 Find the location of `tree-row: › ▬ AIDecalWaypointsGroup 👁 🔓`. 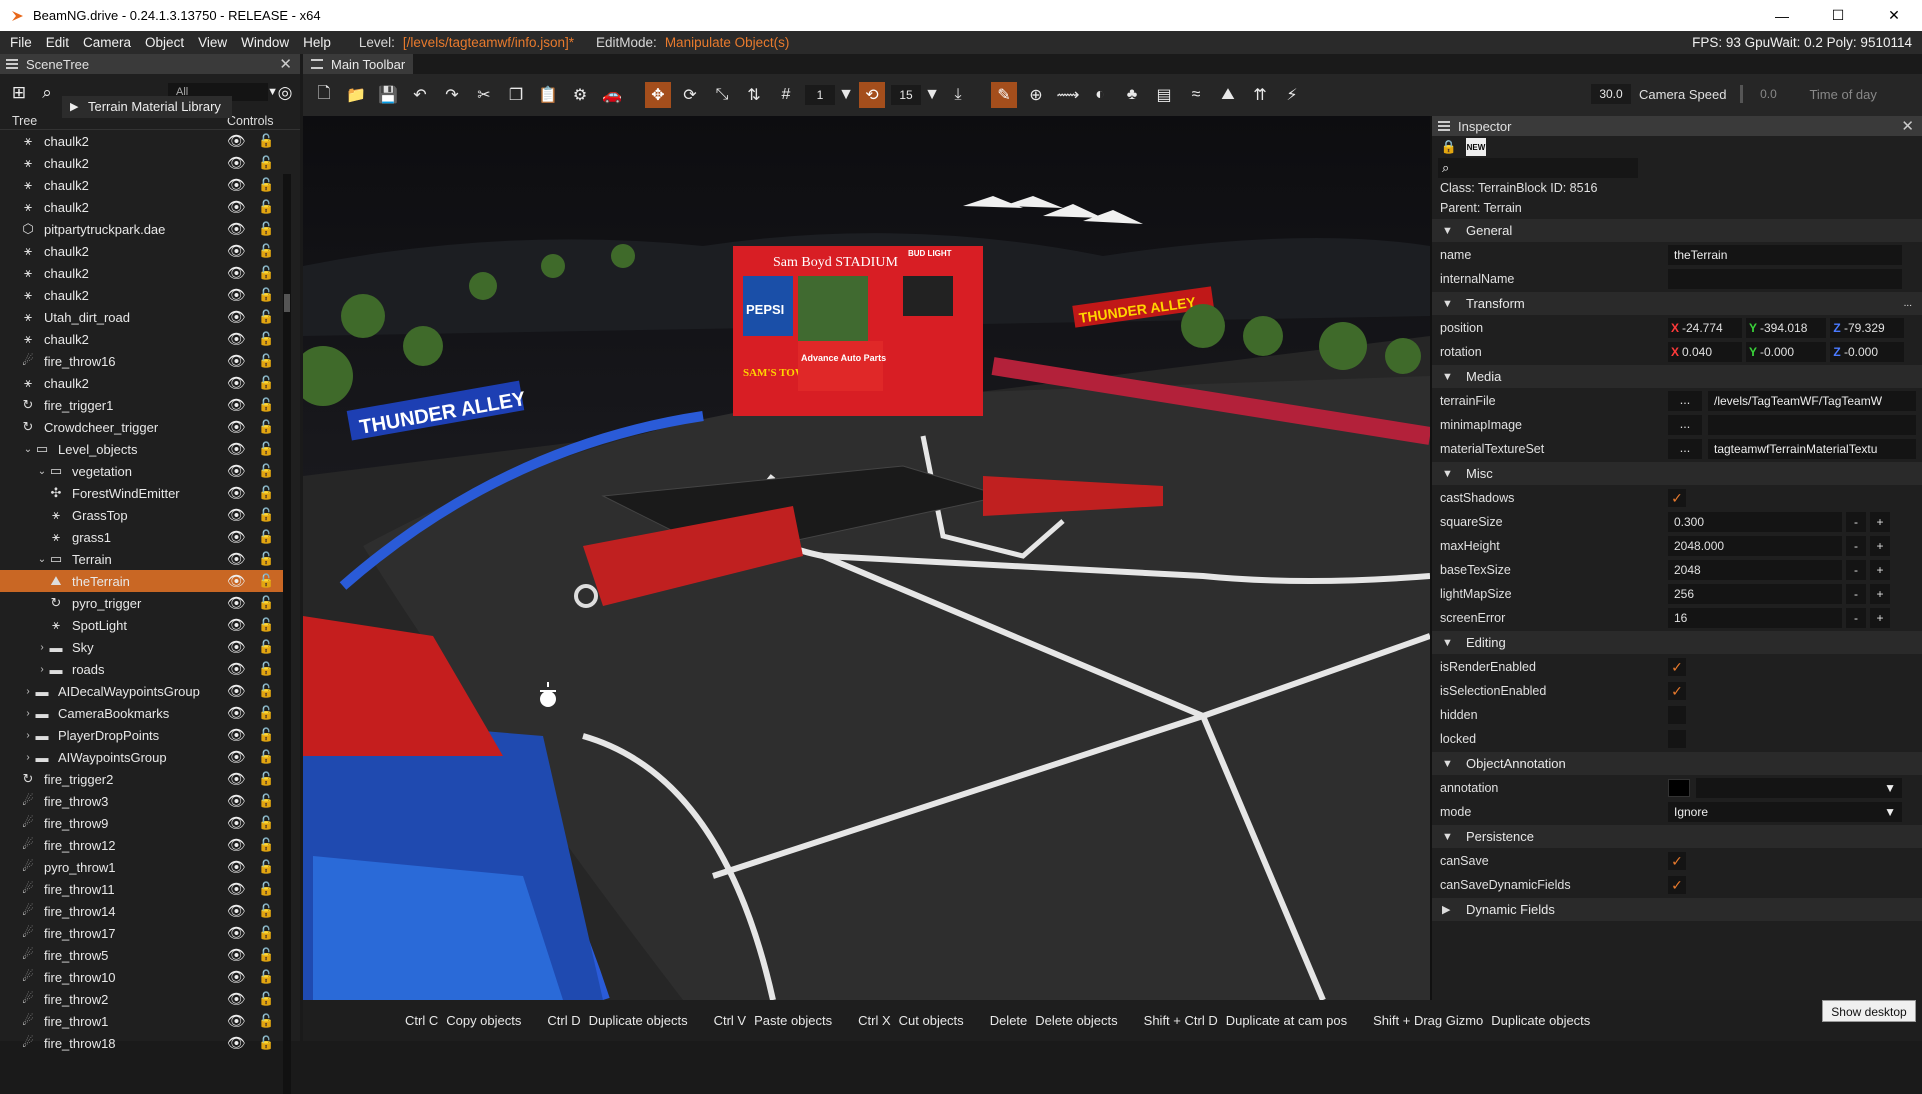

tree-row: › ▬ AIDecalWaypointsGroup 👁 🔓 is located at coordinates (141, 691).